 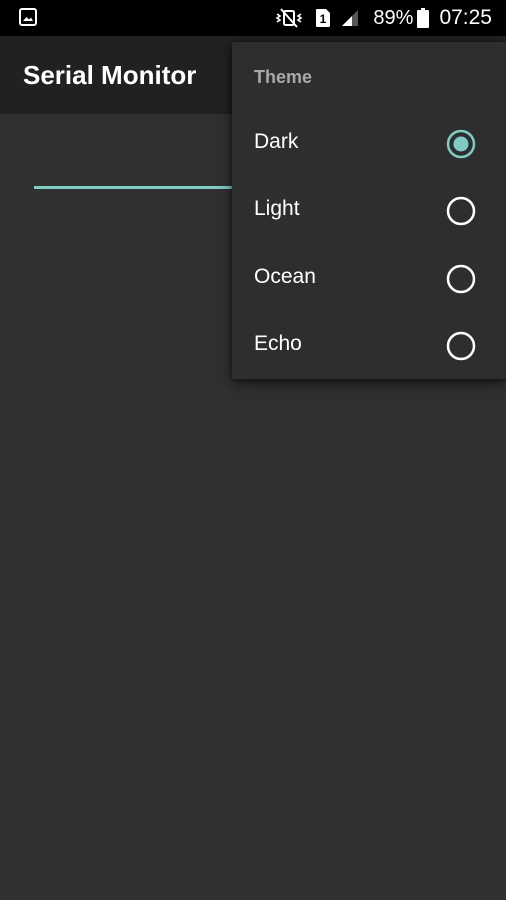 I want to click on theme-option-echo: Echo, so click(x=369, y=345).